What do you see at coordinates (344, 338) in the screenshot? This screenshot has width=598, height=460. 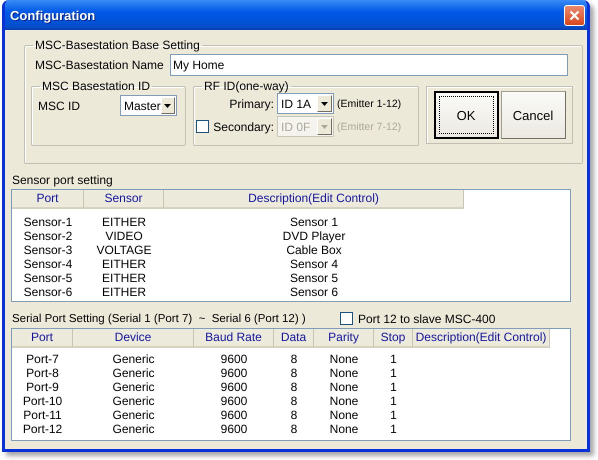 I see `column-header: Parity` at bounding box center [344, 338].